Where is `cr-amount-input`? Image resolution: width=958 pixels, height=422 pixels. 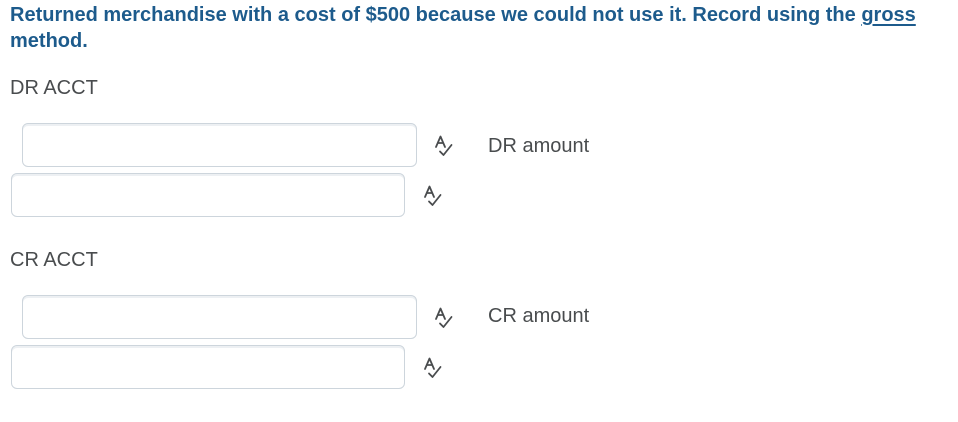
cr-amount-input is located at coordinates (208, 367).